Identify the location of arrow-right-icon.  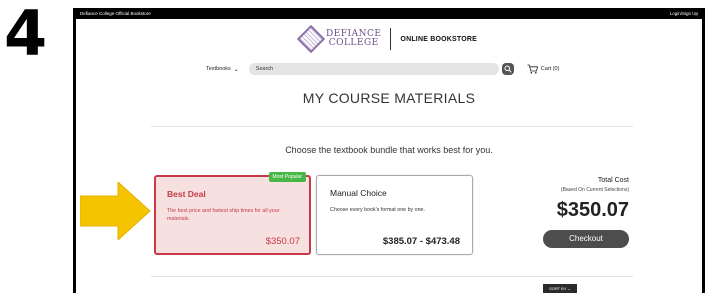
(115, 211).